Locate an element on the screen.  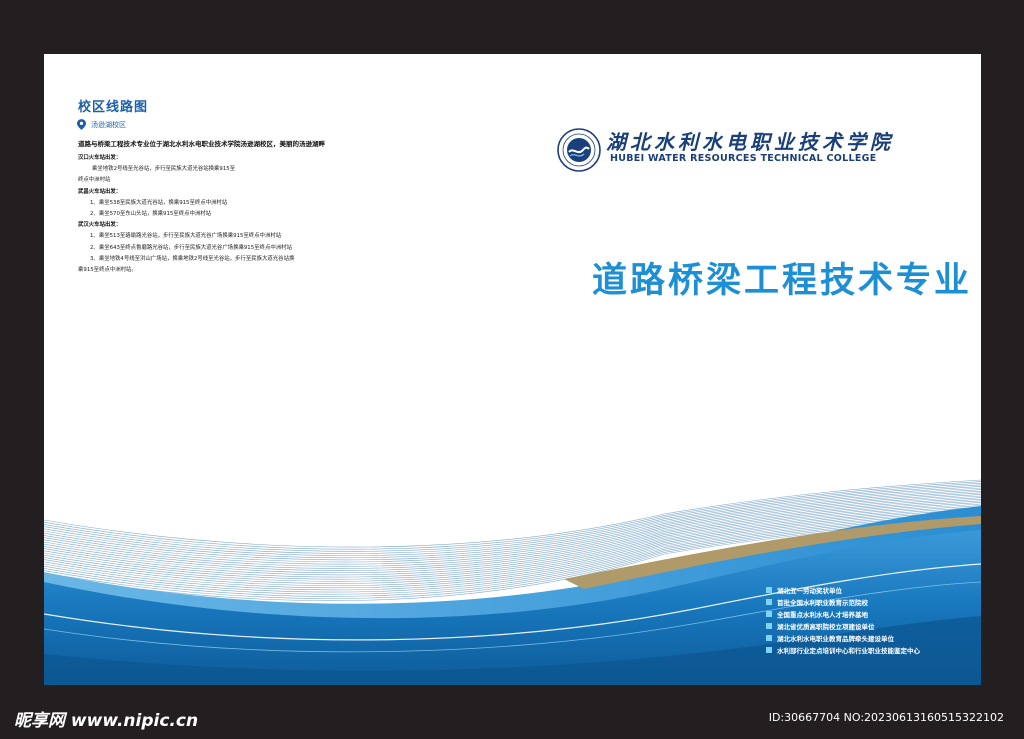
route-line: 乘坐地铁2号线至光谷站，步行至民族大道光谷站换乘915至 is located at coordinates (164, 169).